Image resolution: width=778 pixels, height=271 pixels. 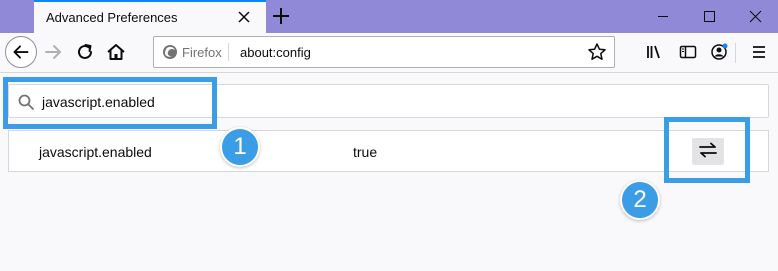 I want to click on hamburger-menu-icon, so click(x=759, y=52).